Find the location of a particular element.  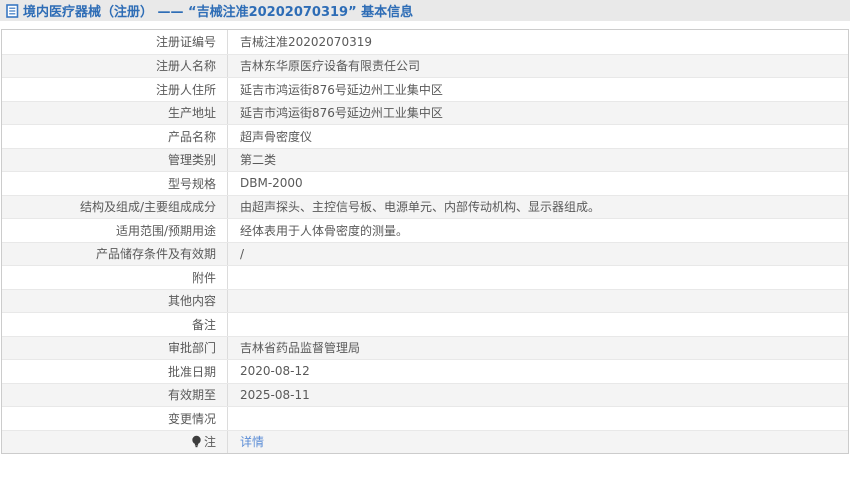

row-value: 2020-08-12 is located at coordinates (275, 371).